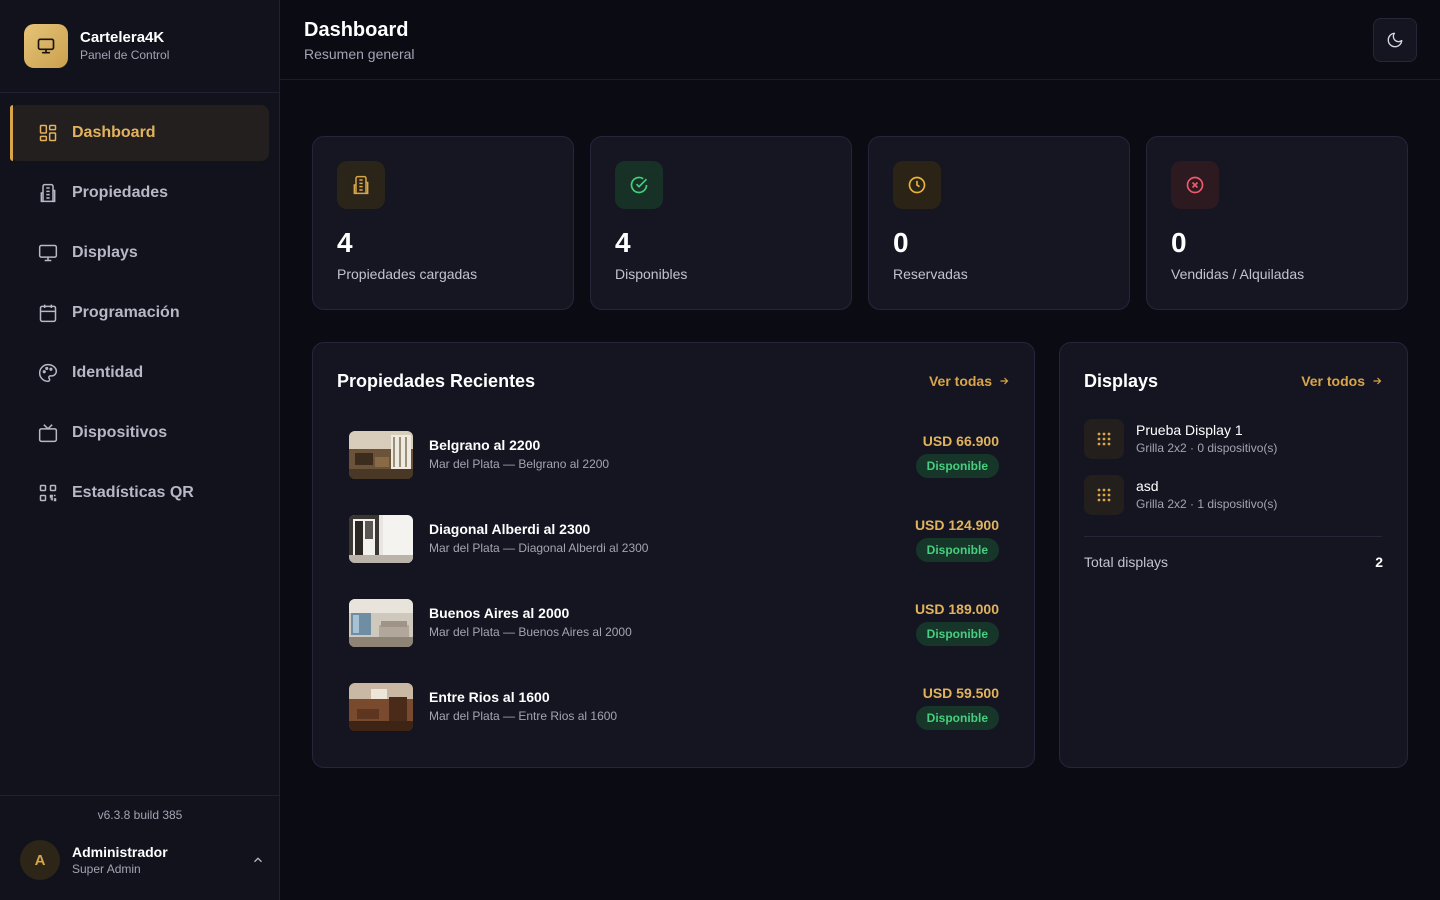 This screenshot has width=1440, height=900. Describe the element at coordinates (485, 445) in the screenshot. I see `property-name: Belgrano al 2200` at that location.